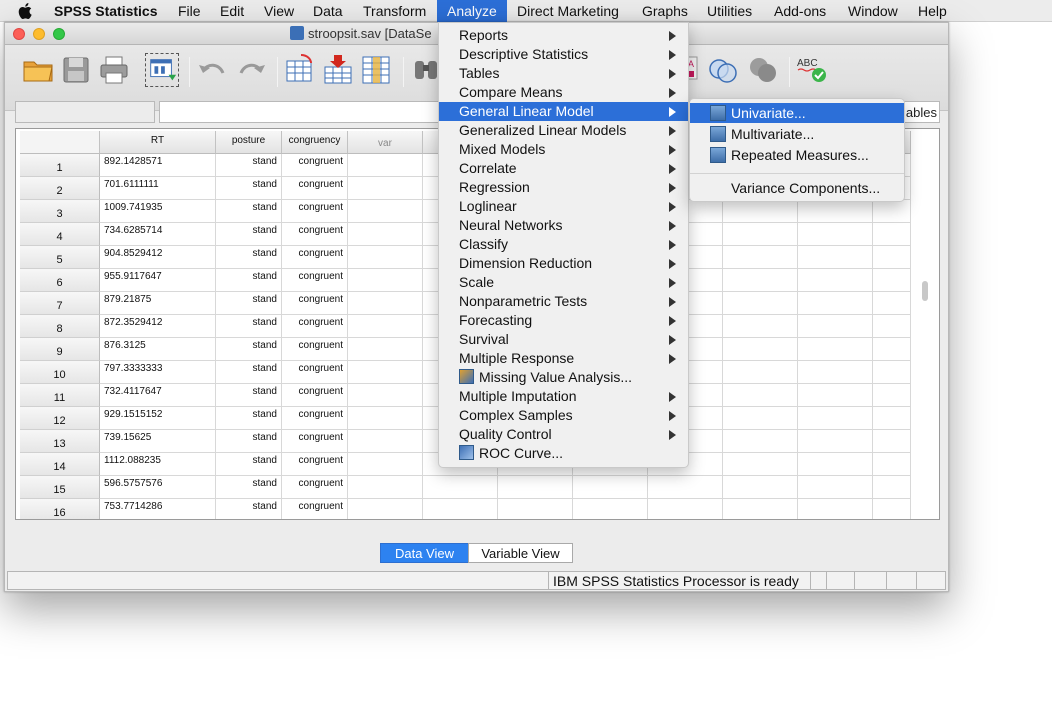 This screenshot has width=1052, height=705. What do you see at coordinates (158, 509) in the screenshot?
I see `cell-rt: 753.7714286` at bounding box center [158, 509].